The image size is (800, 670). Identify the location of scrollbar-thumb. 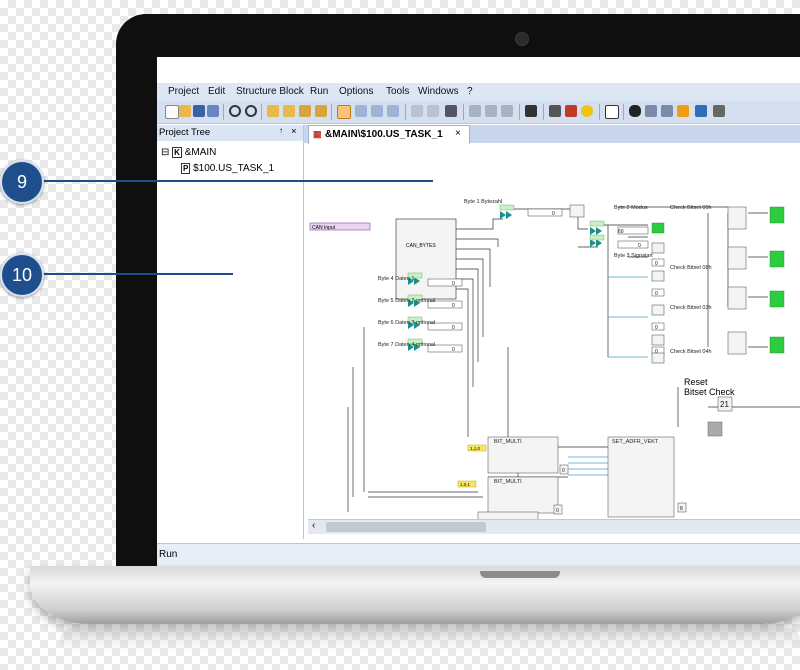
(406, 527).